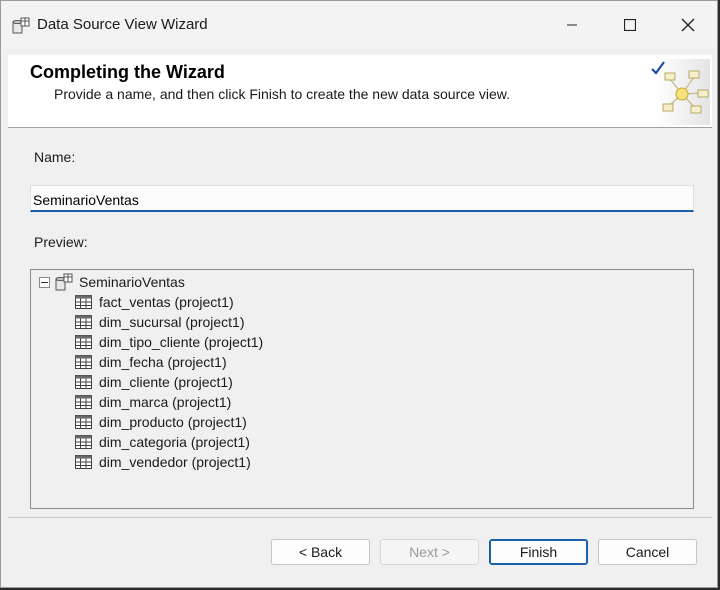 The image size is (720, 590). Describe the element at coordinates (320, 552) in the screenshot. I see `back-button: < Back` at that location.